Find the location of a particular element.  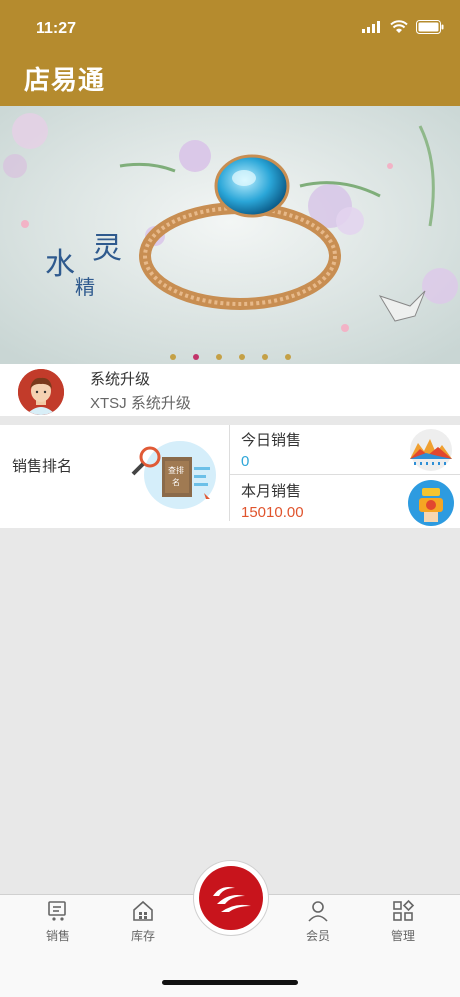

svg-text: 水 is located at coordinates (60, 264).